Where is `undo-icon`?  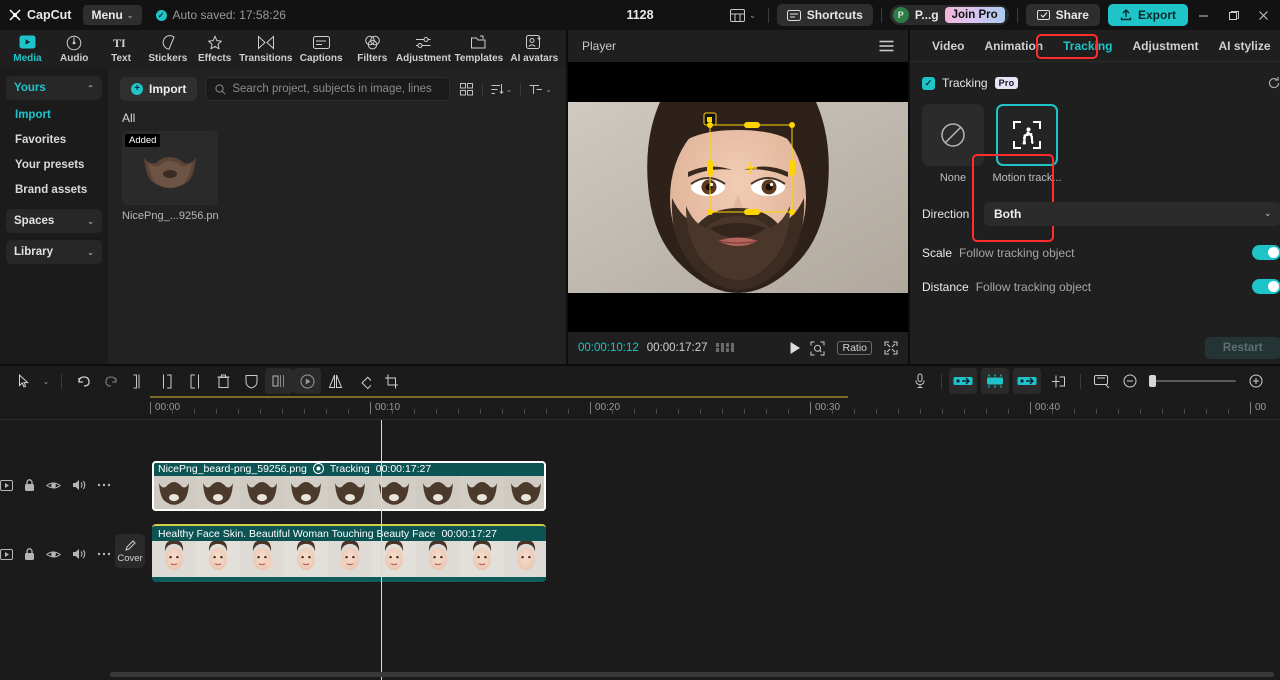 undo-icon is located at coordinates (83, 381).